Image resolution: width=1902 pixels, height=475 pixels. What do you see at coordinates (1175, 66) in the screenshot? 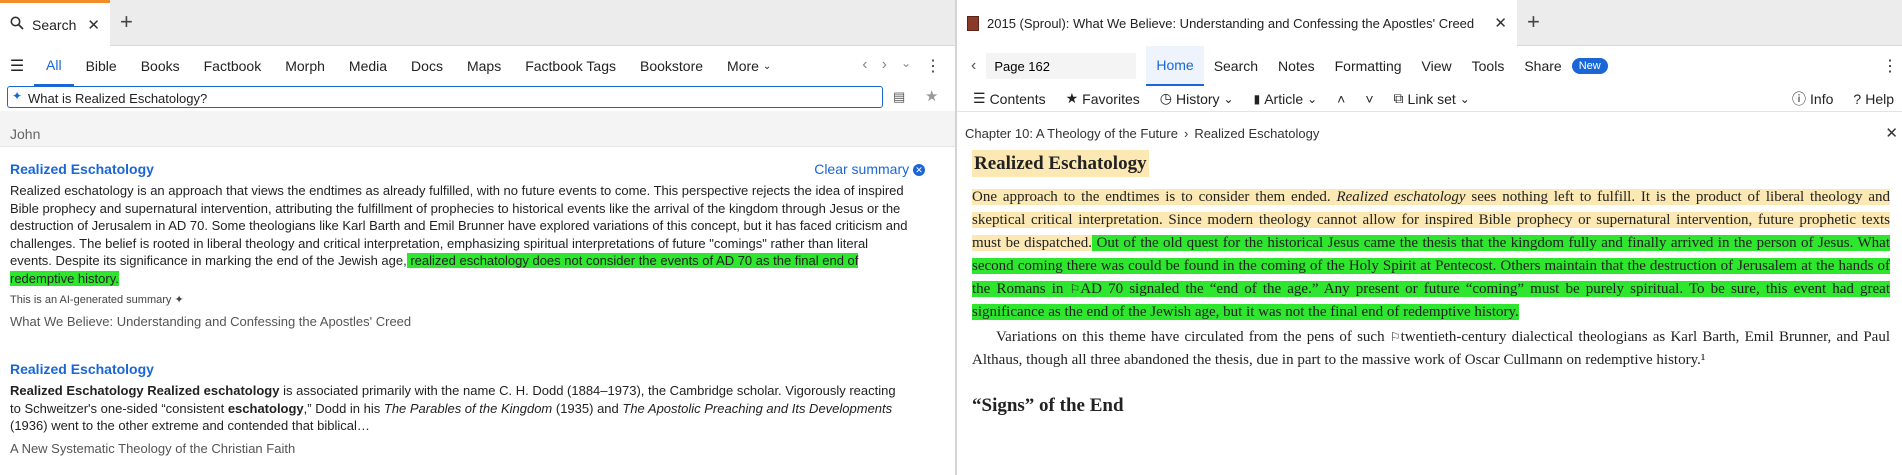
I see `menu-home: Home` at bounding box center [1175, 66].